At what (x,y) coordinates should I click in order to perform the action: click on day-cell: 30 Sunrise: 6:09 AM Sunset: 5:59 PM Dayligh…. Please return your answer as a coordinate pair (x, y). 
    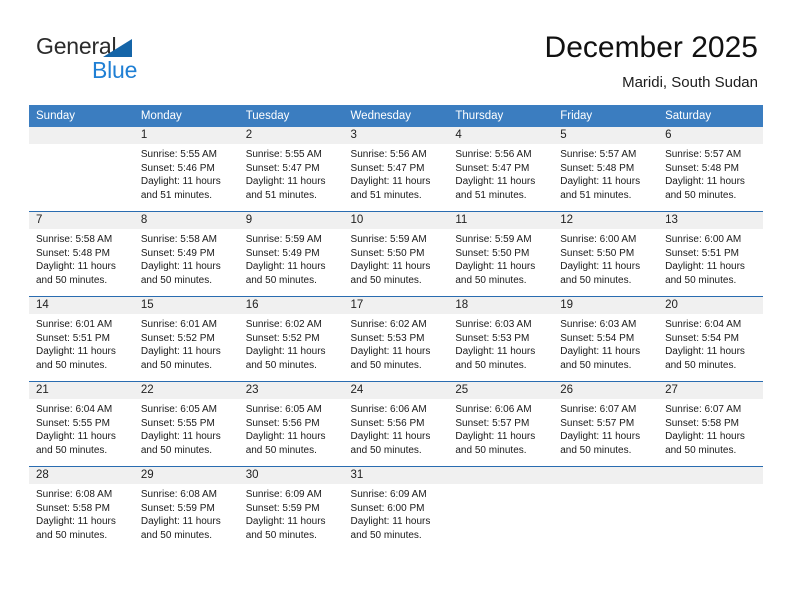
    Looking at the image, I should click on (291, 508).